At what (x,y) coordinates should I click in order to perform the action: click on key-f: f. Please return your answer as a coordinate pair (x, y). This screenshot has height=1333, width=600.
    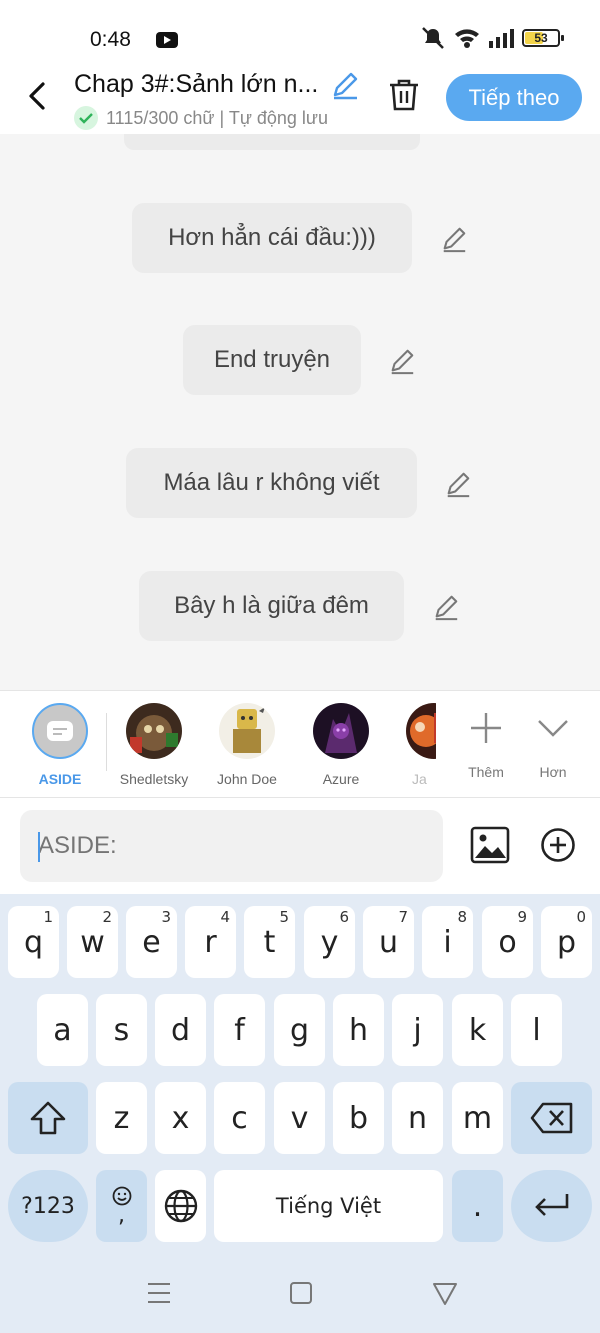
    Looking at the image, I should click on (239, 1030).